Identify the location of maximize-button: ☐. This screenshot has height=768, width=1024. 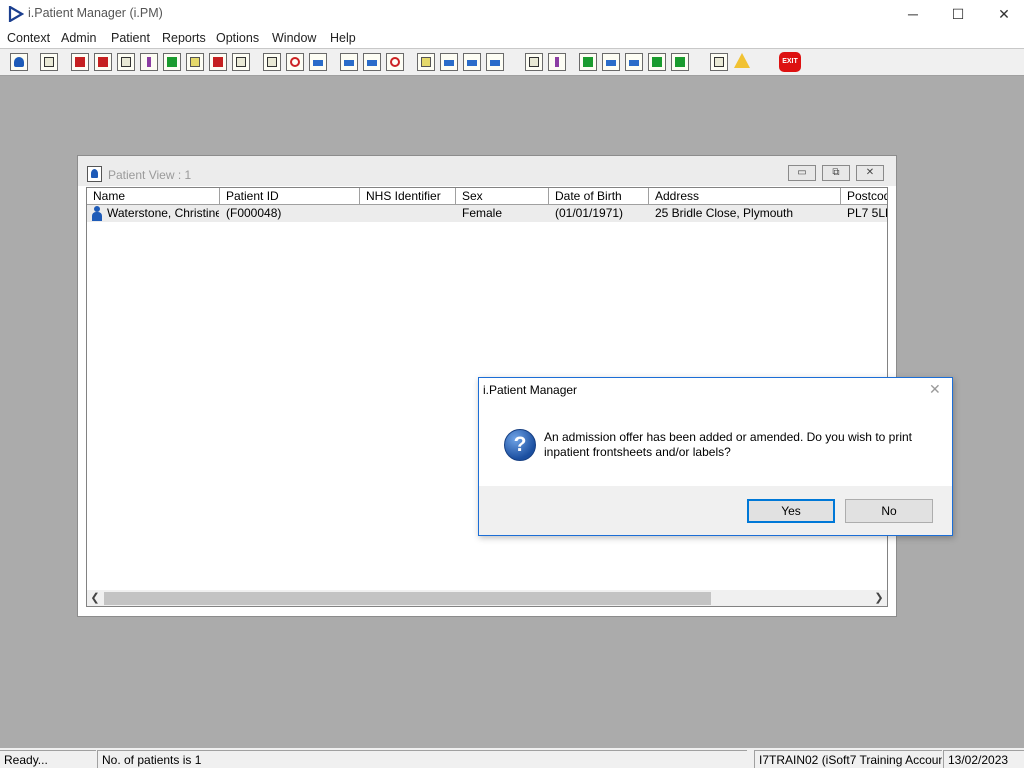
(958, 14).